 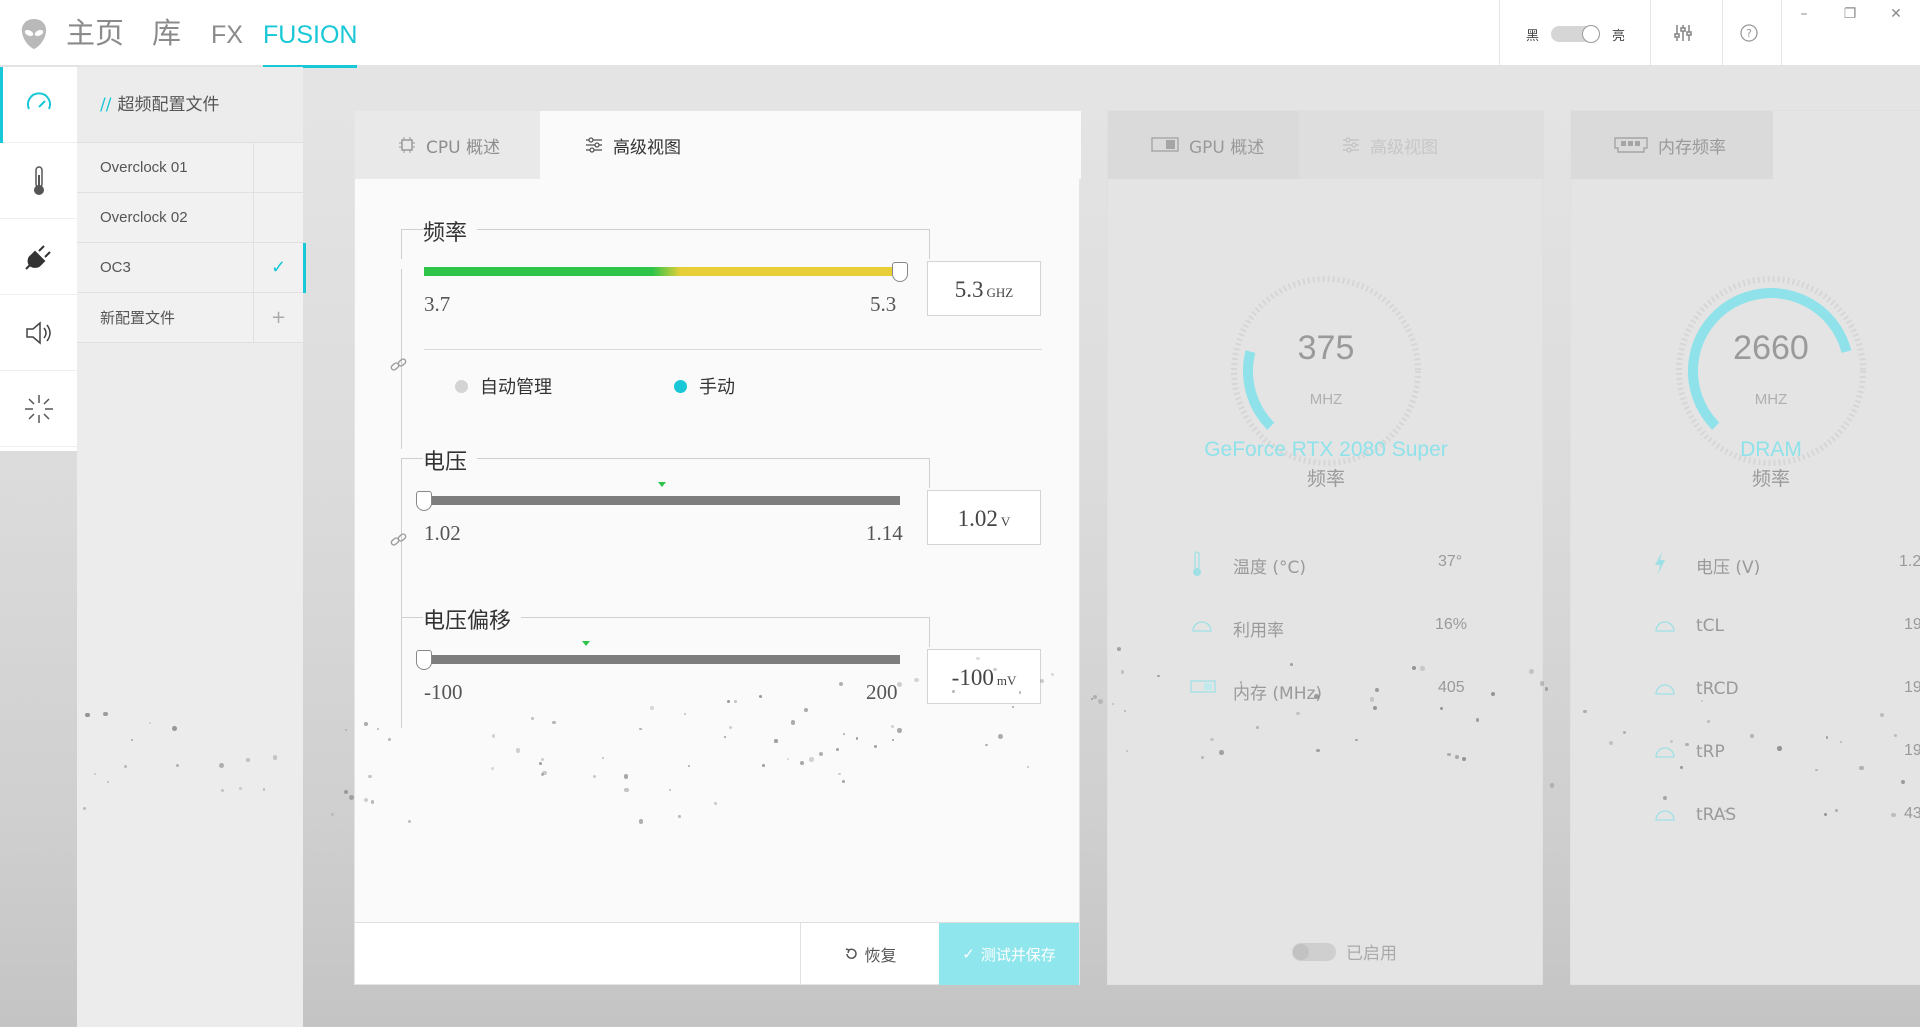 I want to click on voltage-title: 电压, so click(x=450, y=460).